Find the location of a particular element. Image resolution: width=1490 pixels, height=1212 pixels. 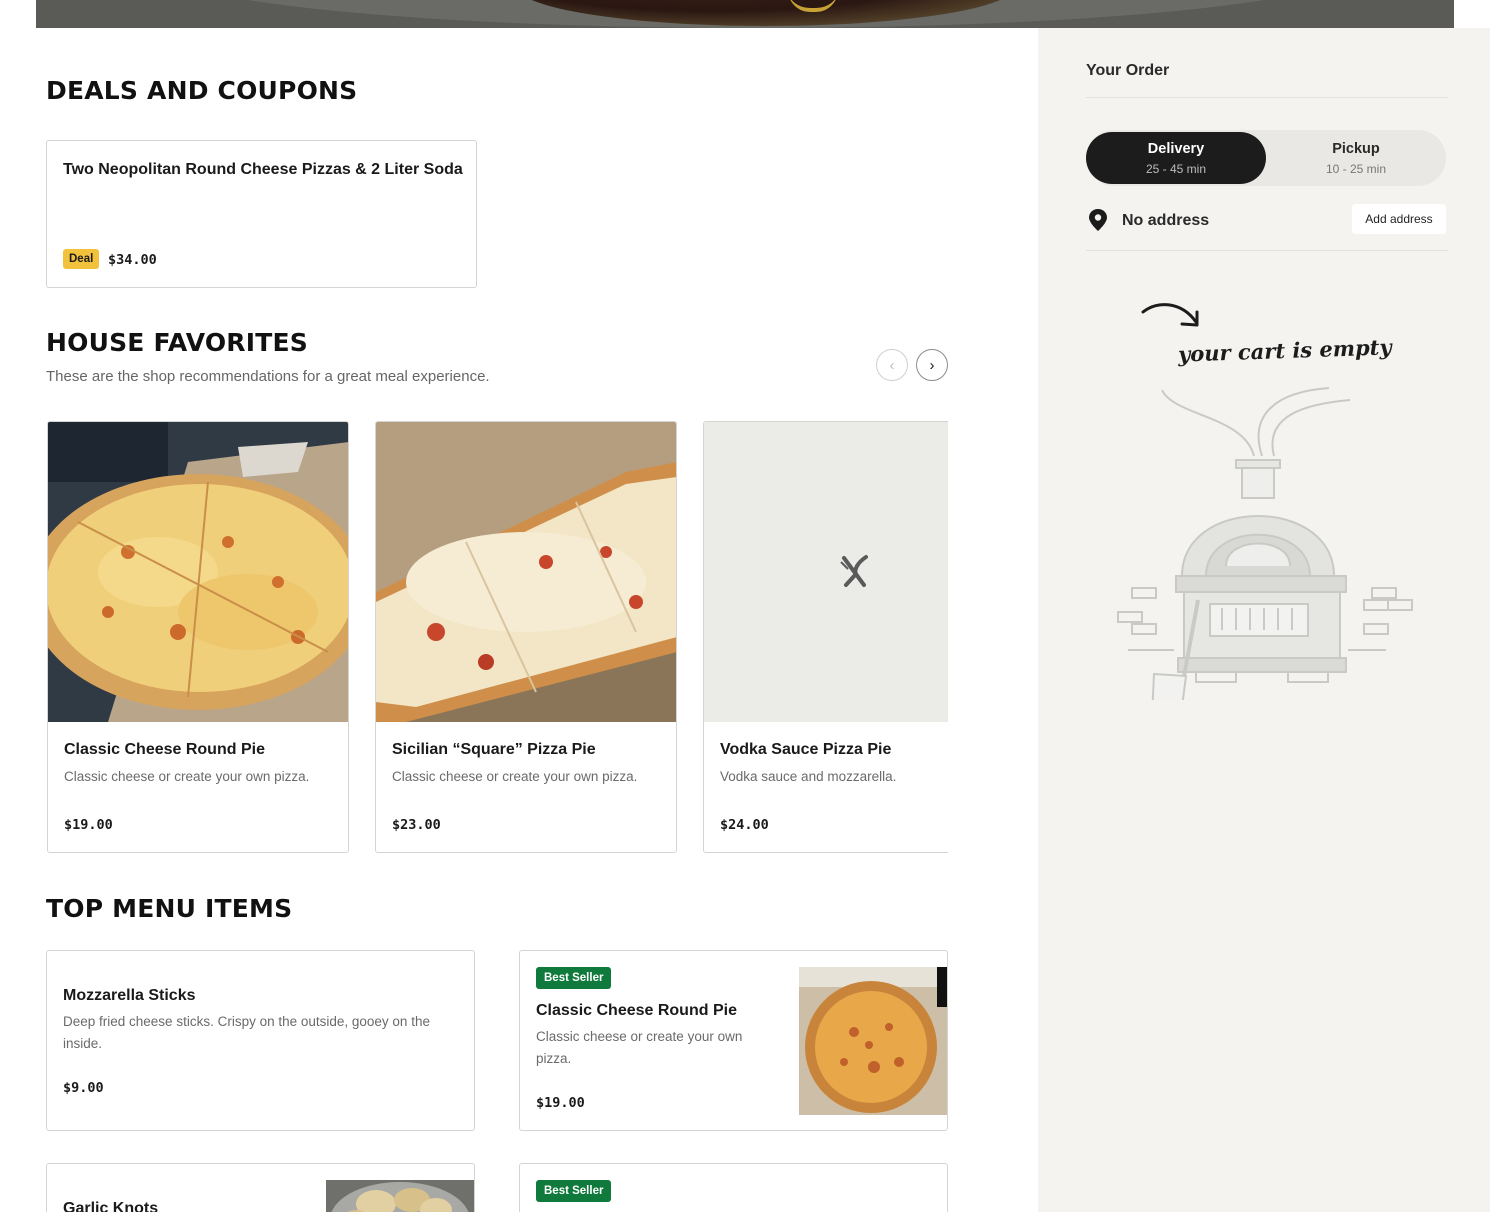

favorite-name: Sicilian “Square” Pizza Pie is located at coordinates (494, 749).